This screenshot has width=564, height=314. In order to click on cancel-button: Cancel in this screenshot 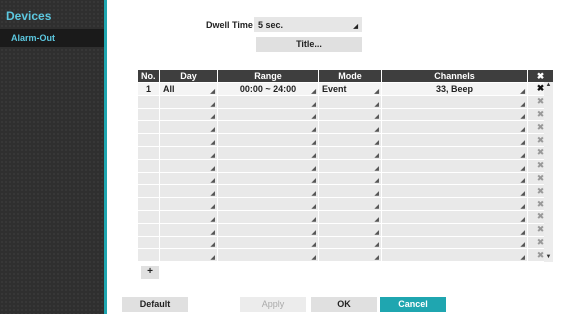, I will do `click(413, 304)`.